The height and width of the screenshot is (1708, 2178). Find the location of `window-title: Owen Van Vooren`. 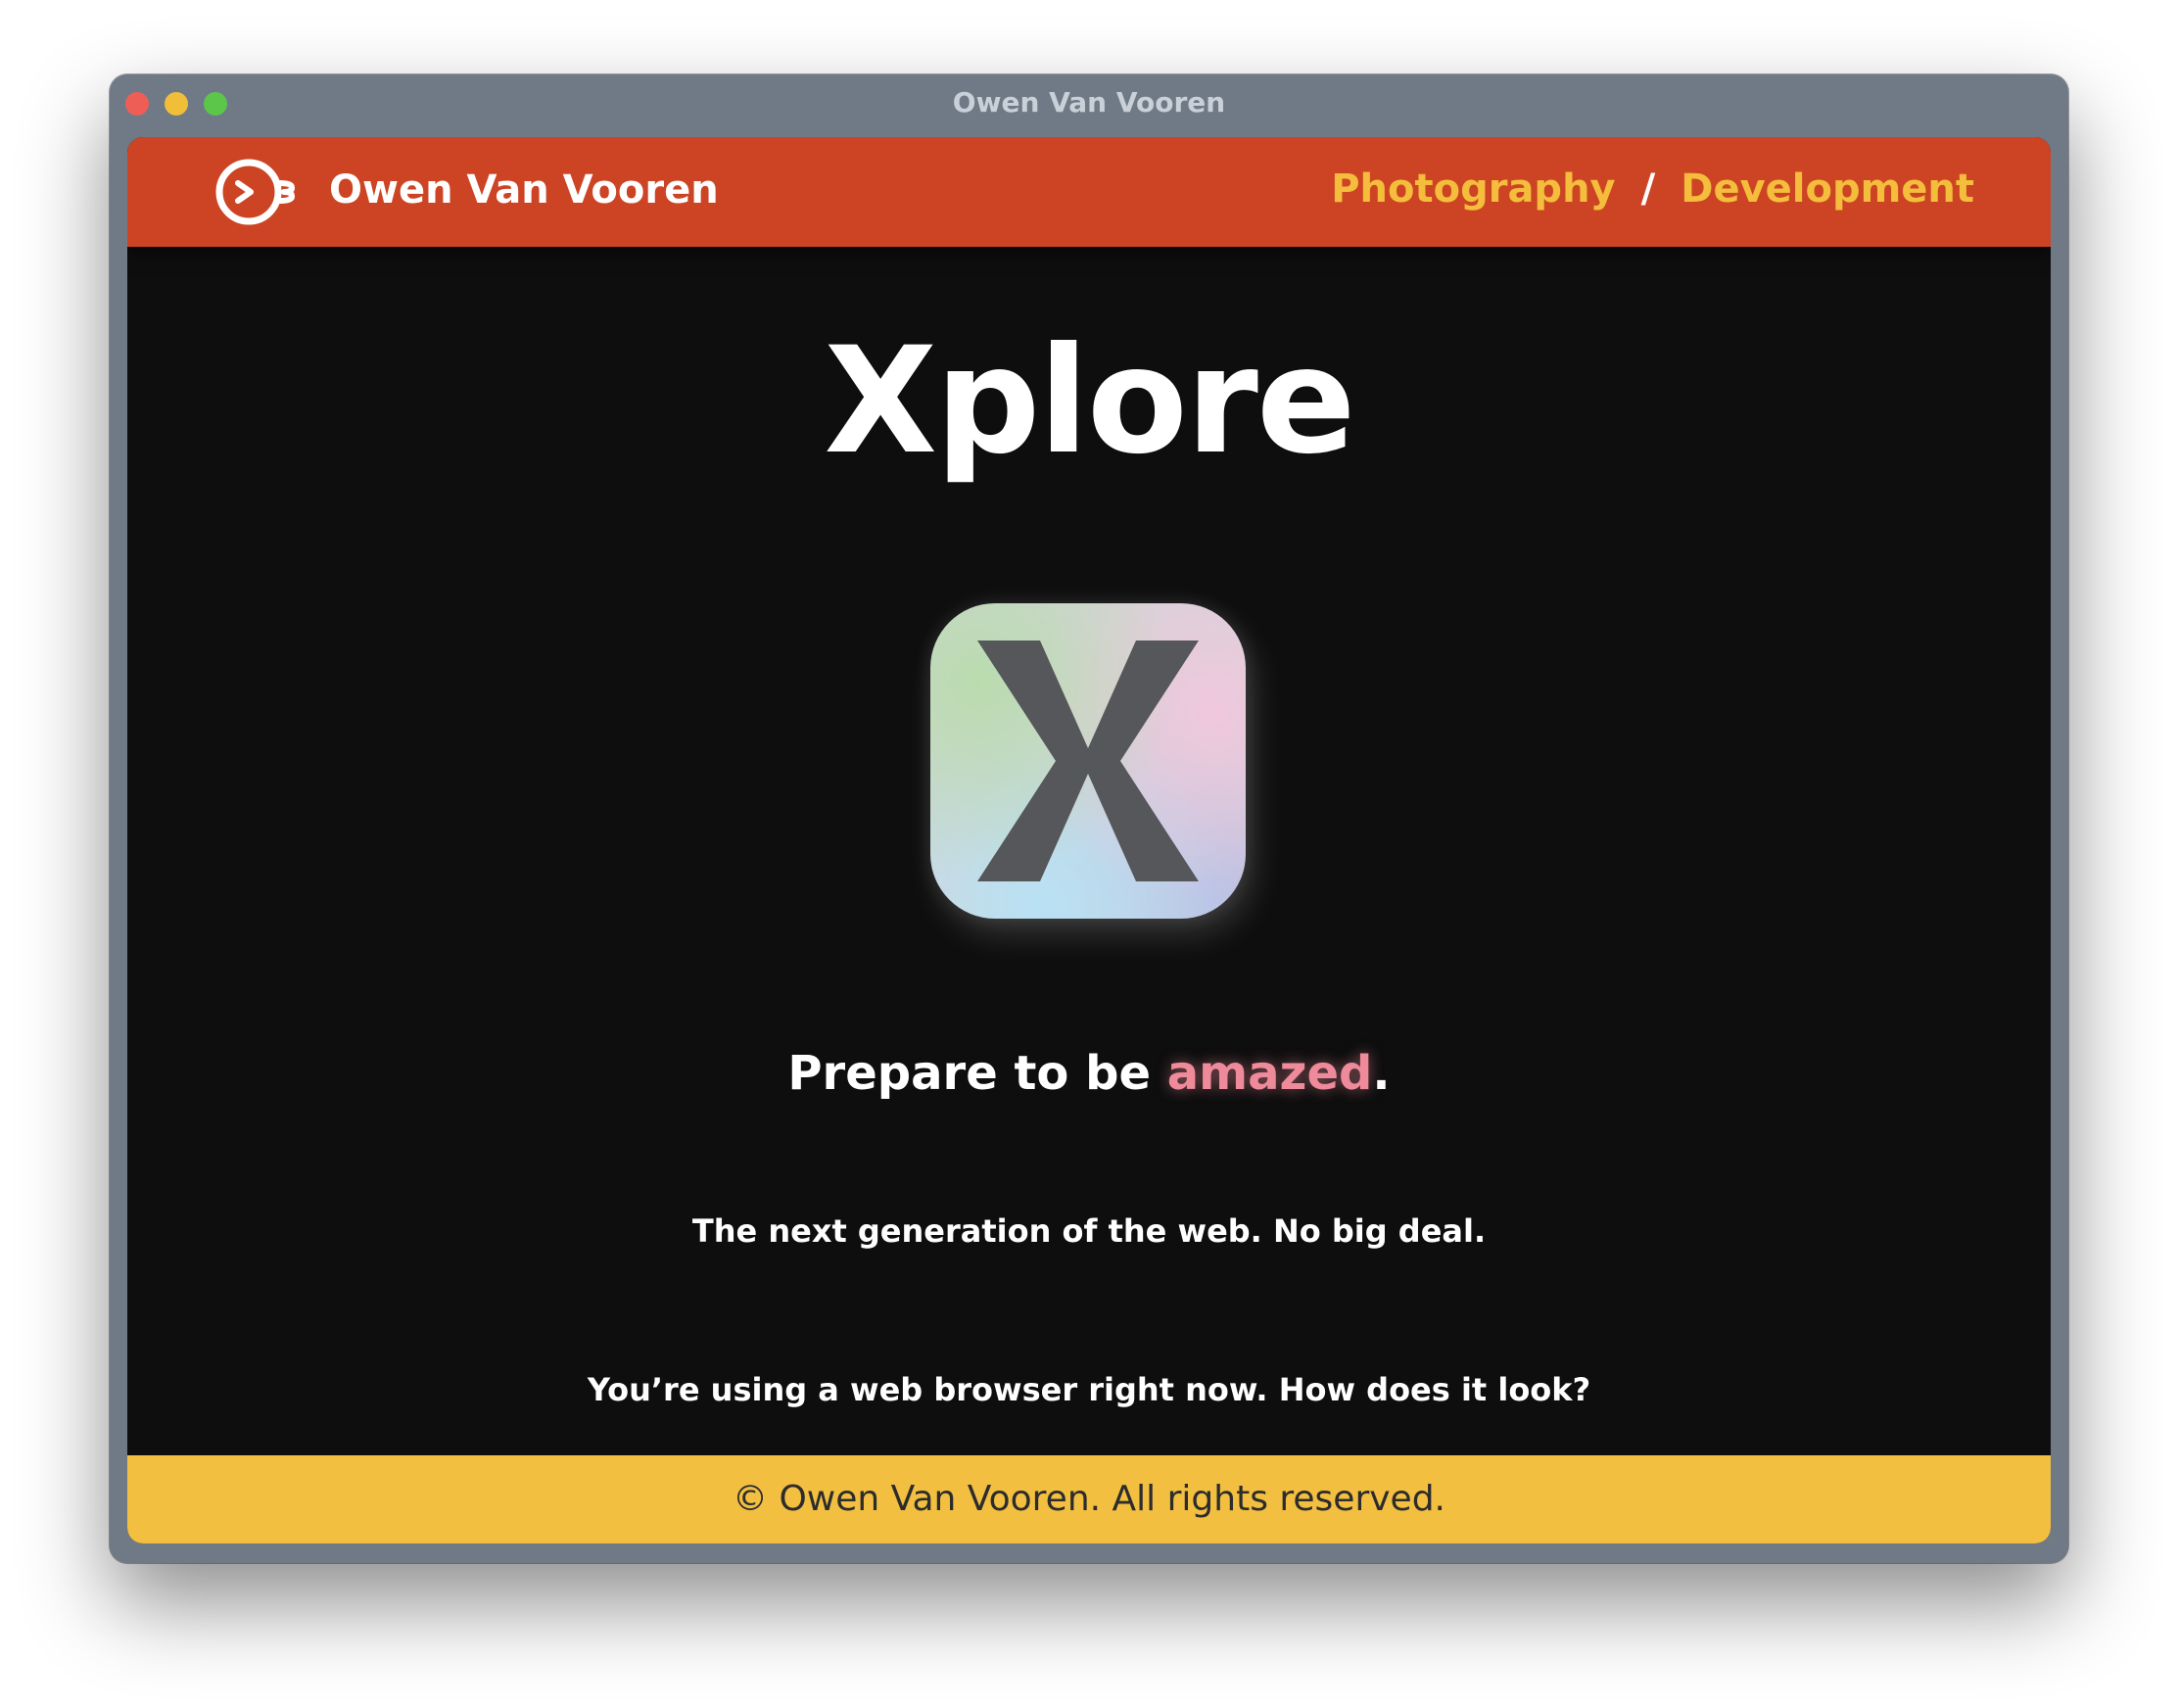

window-title: Owen Van Vooren is located at coordinates (1089, 102).